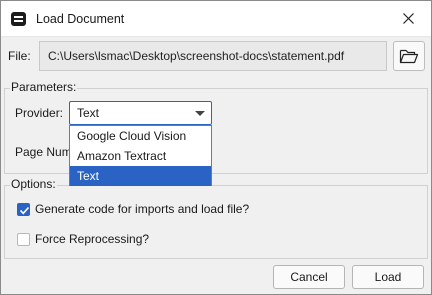 The image size is (432, 295). I want to click on close-icon, so click(408, 18).